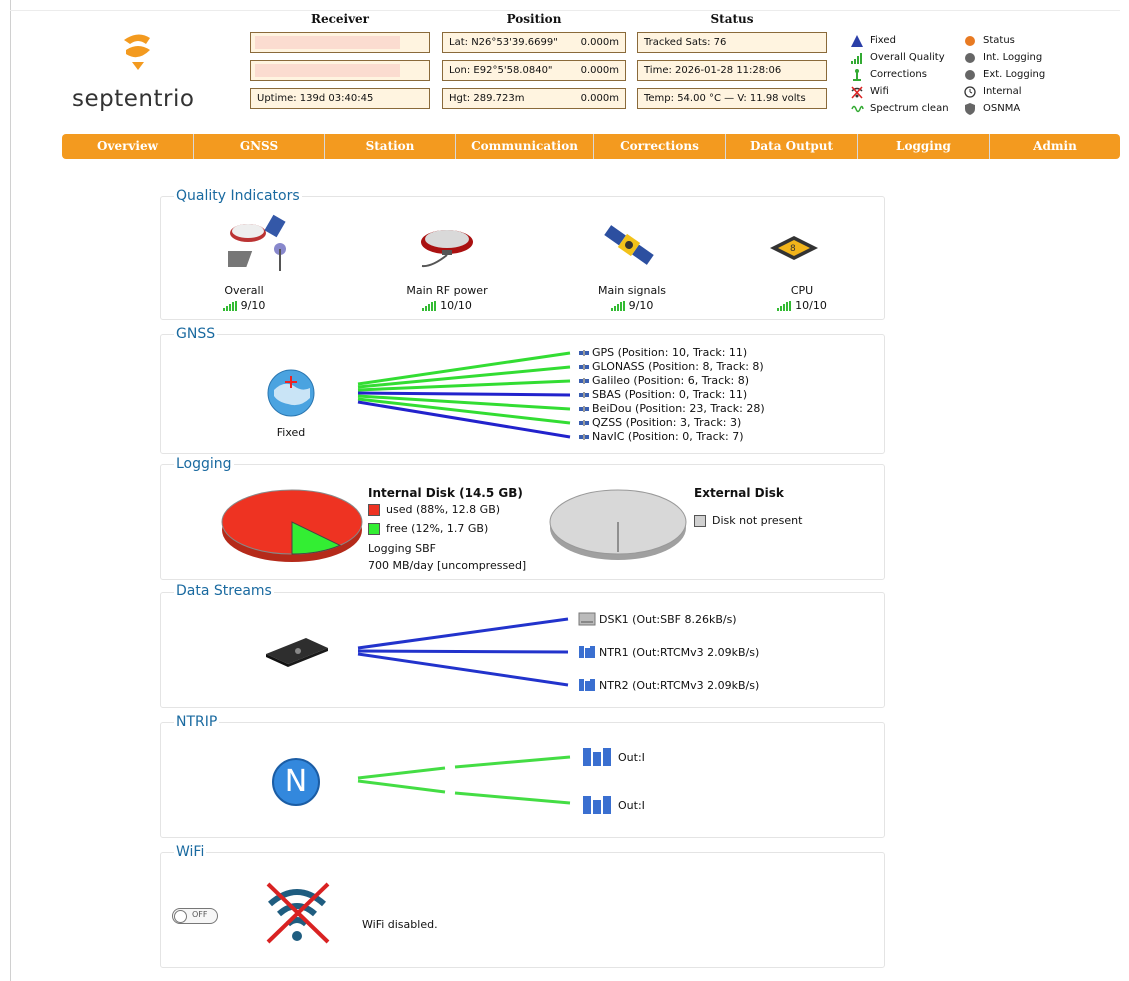 The width and height of the screenshot is (1129, 981). Describe the element at coordinates (464, 780) in the screenshot. I see `ntrip-links` at that location.